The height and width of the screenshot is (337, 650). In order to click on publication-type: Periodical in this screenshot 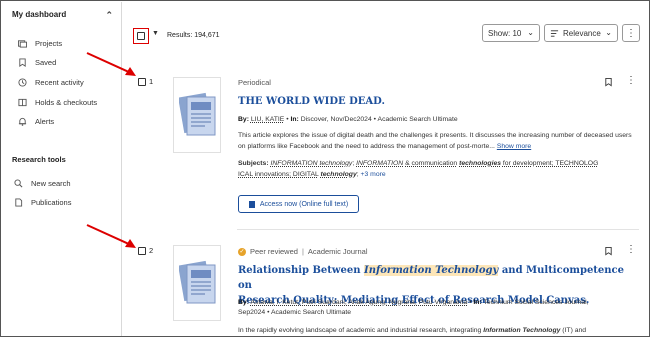, I will do `click(254, 82)`.